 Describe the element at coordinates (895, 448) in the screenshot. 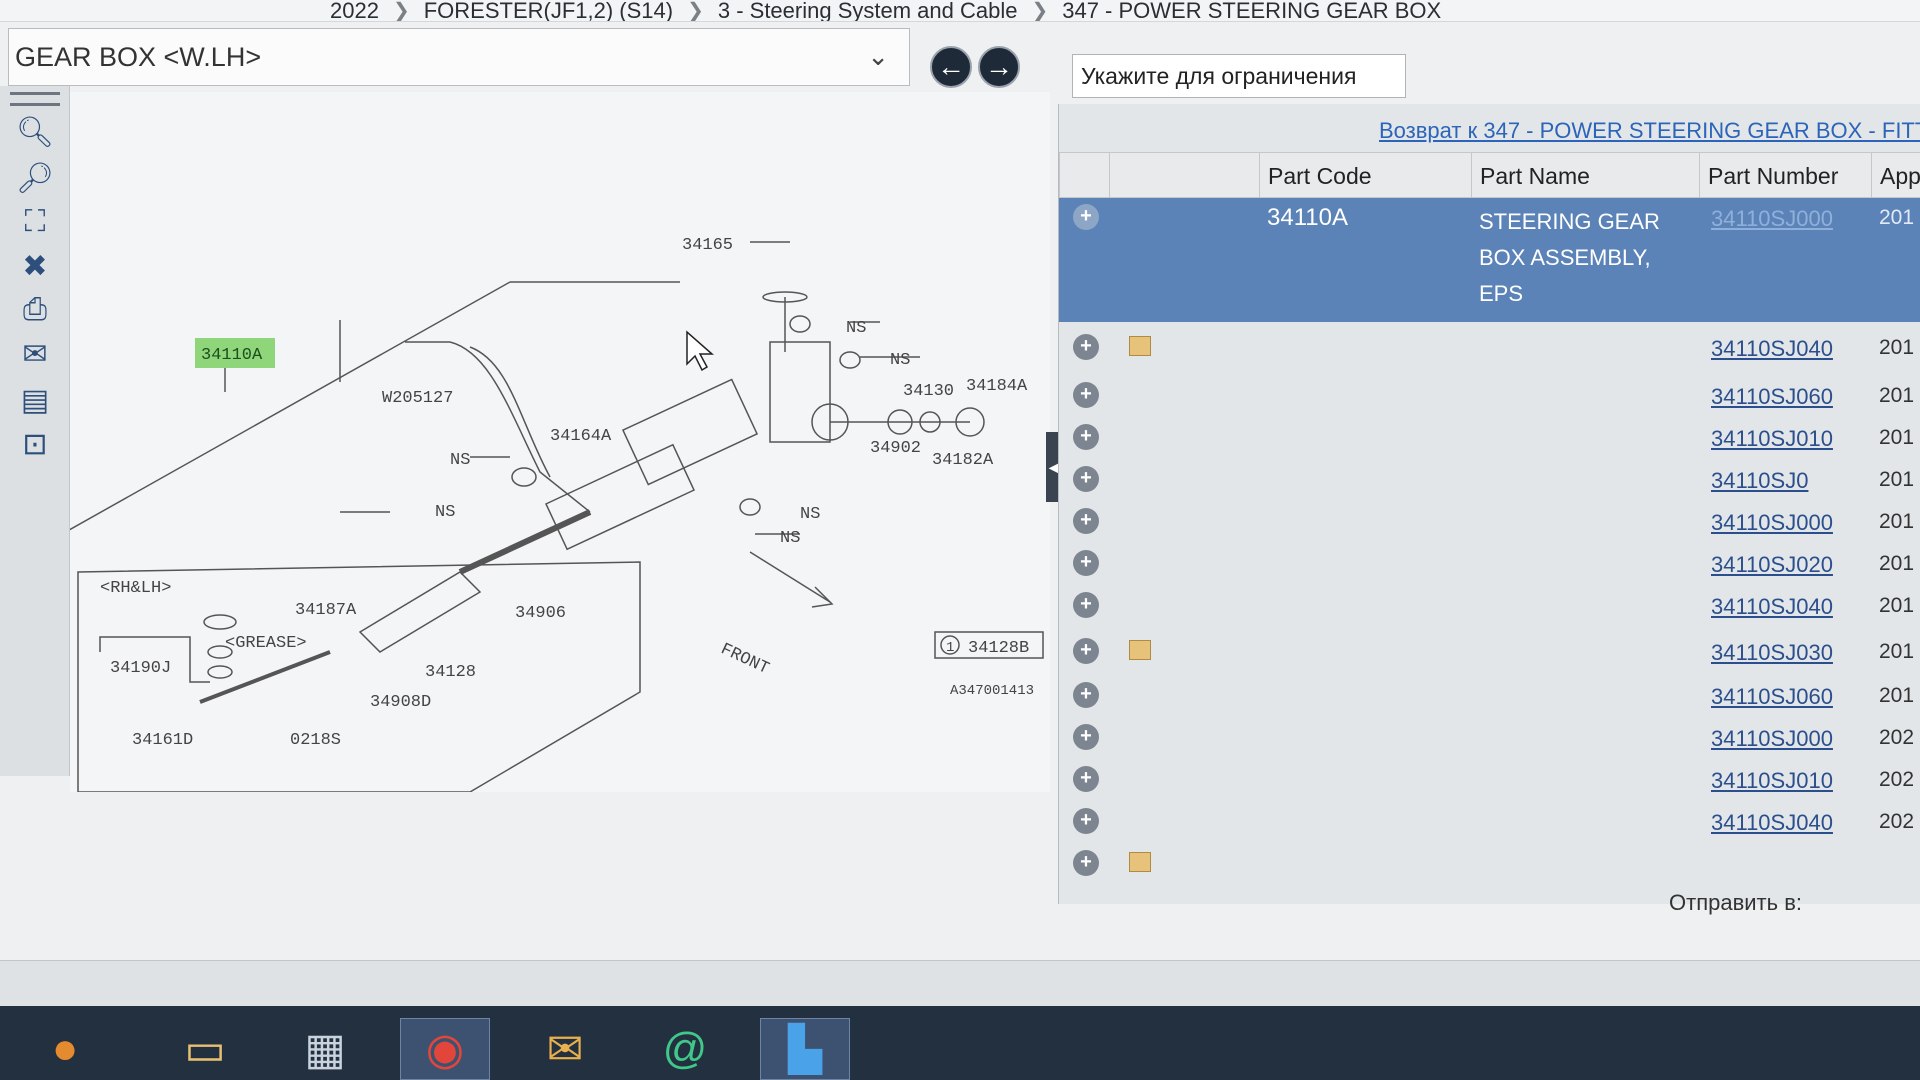

I see `label-34902: 34902` at that location.